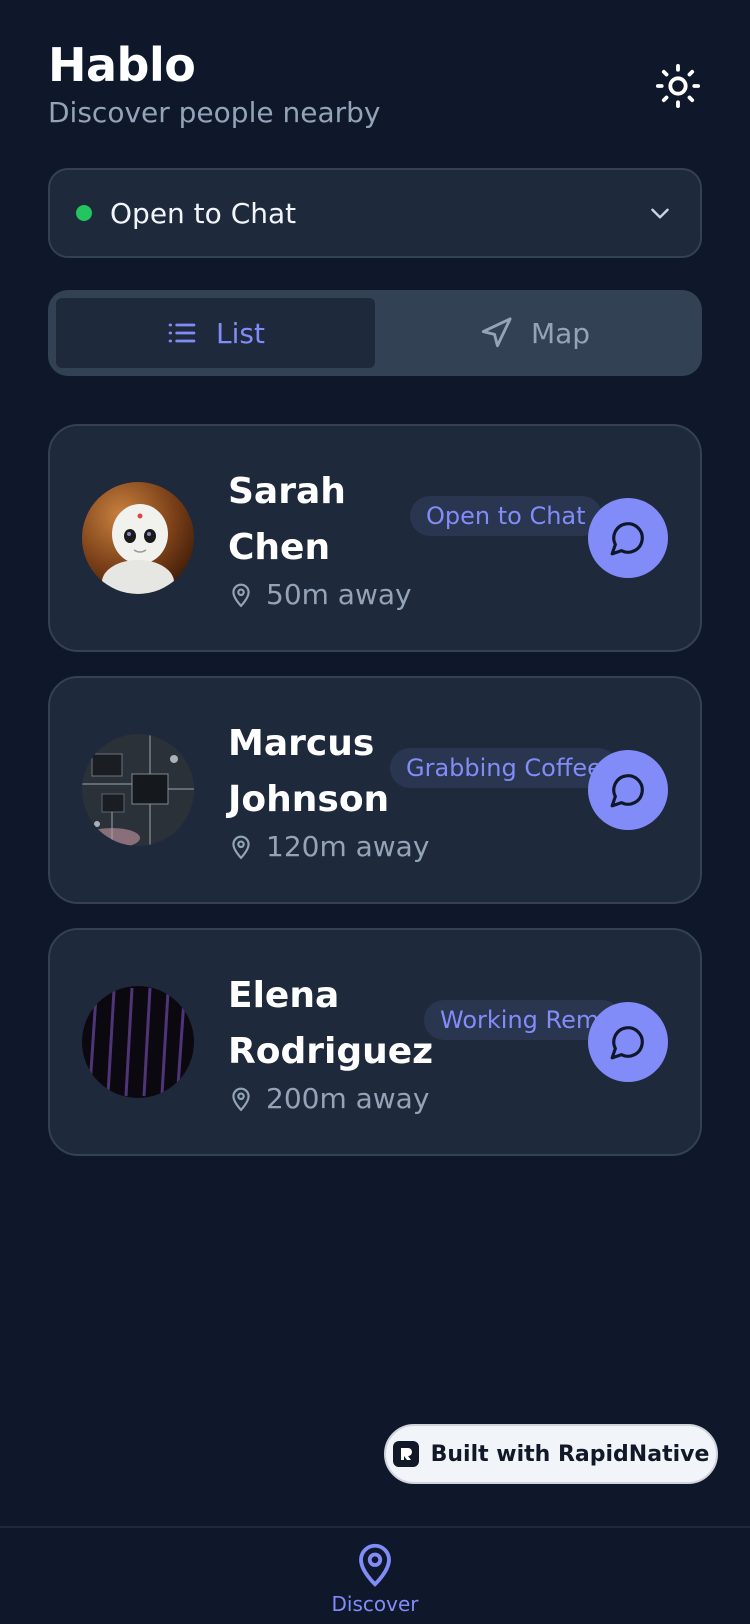 The width and height of the screenshot is (750, 1624). What do you see at coordinates (405, 1454) in the screenshot?
I see `rapidnative-logo-icon` at bounding box center [405, 1454].